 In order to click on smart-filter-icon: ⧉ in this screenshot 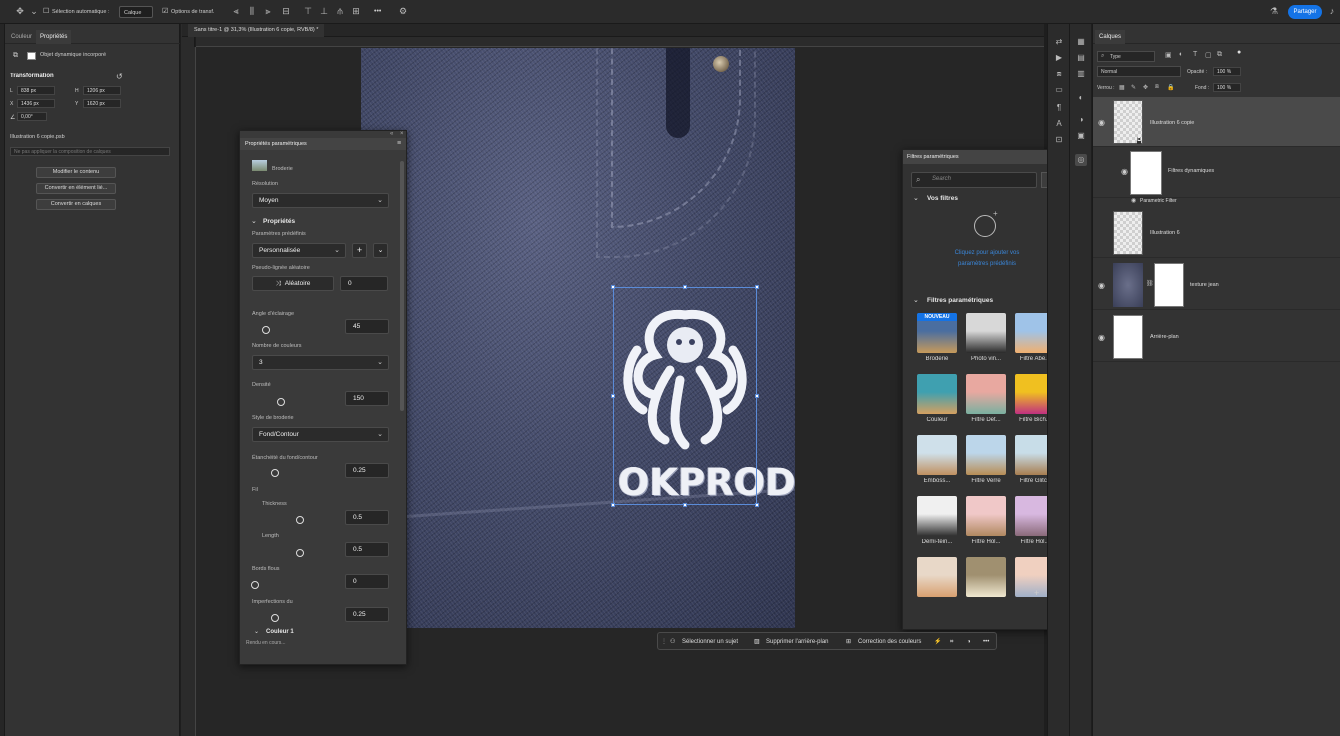, I will do `click(1219, 55)`.